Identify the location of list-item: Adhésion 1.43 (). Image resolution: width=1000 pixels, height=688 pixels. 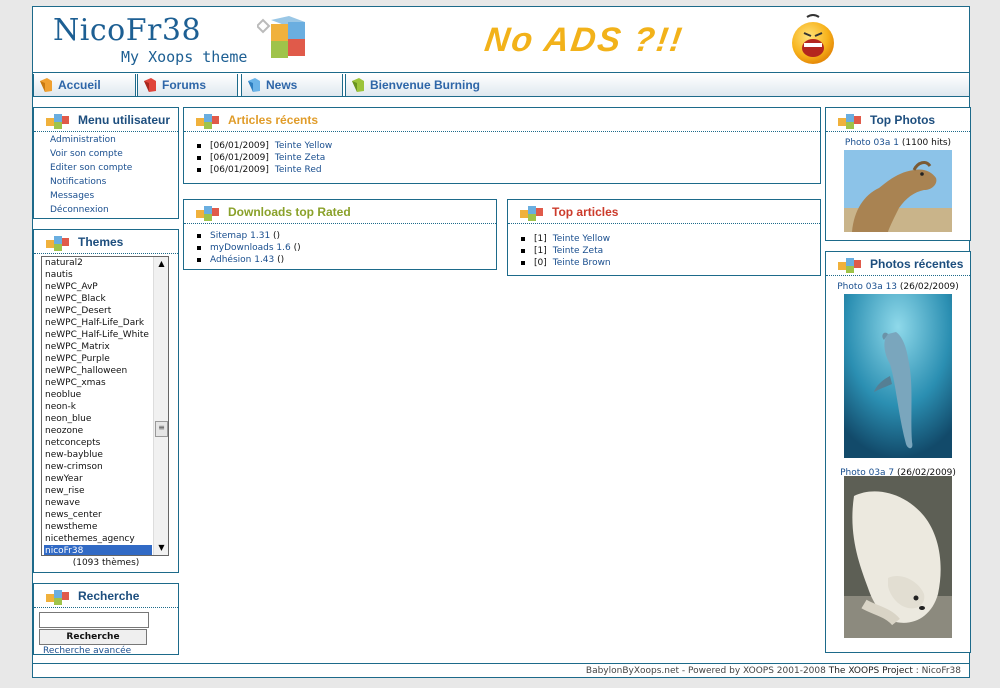
(346, 260).